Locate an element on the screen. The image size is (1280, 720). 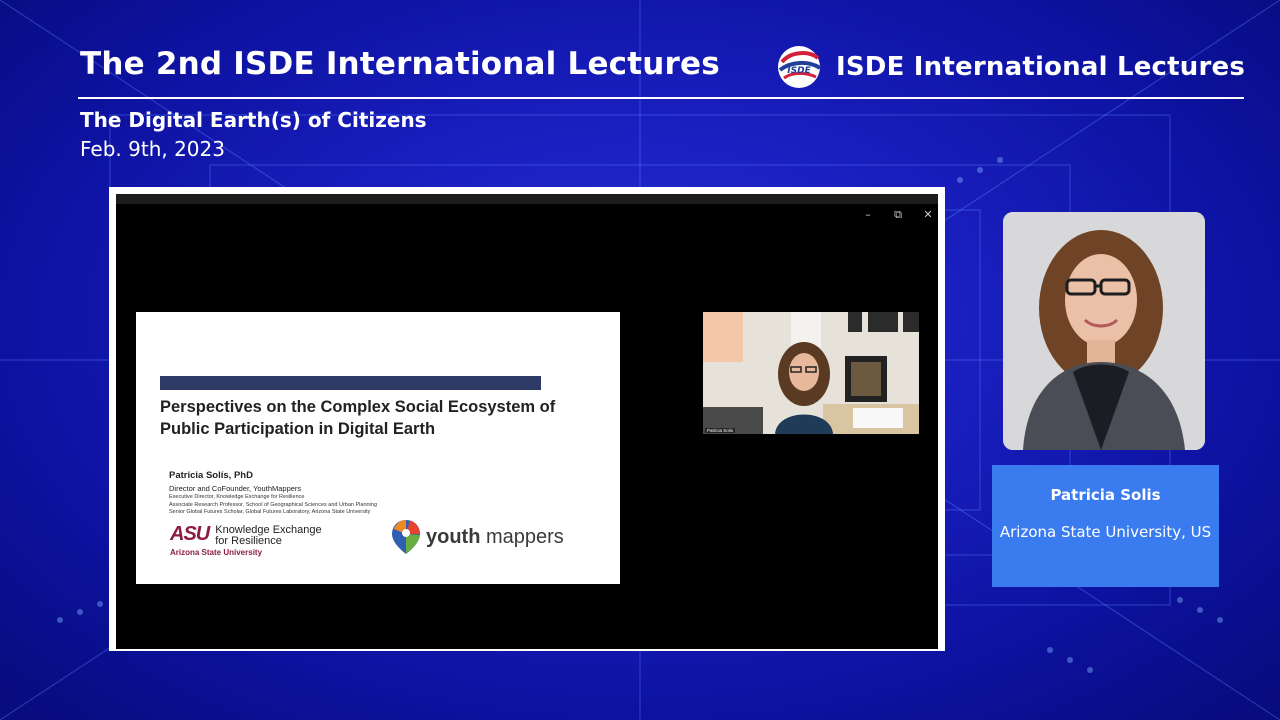
isde-logo-icon: ISDE is located at coordinates (800, 67).